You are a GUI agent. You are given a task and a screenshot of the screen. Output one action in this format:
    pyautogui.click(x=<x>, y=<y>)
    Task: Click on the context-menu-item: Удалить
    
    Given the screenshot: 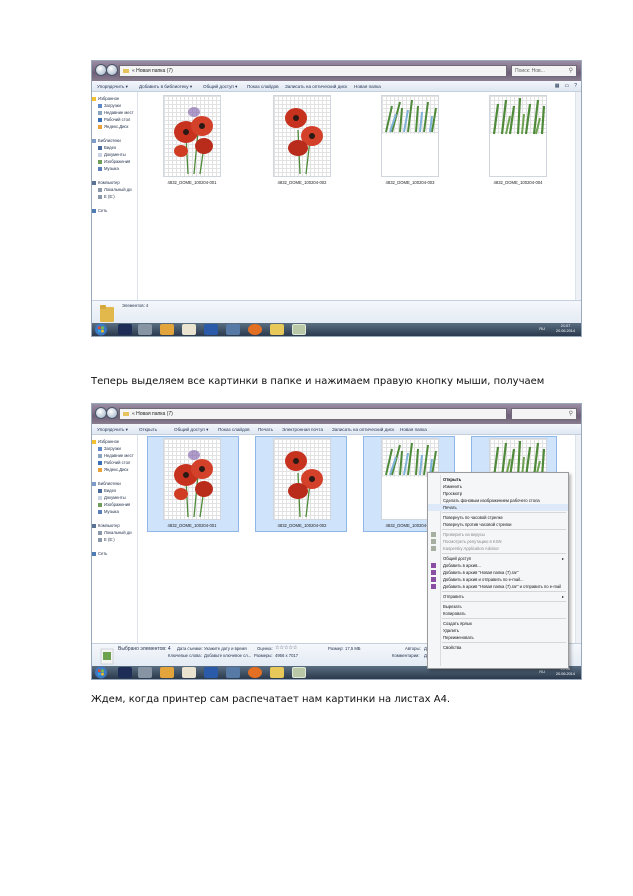 What is the action you would take?
    pyautogui.click(x=498, y=630)
    